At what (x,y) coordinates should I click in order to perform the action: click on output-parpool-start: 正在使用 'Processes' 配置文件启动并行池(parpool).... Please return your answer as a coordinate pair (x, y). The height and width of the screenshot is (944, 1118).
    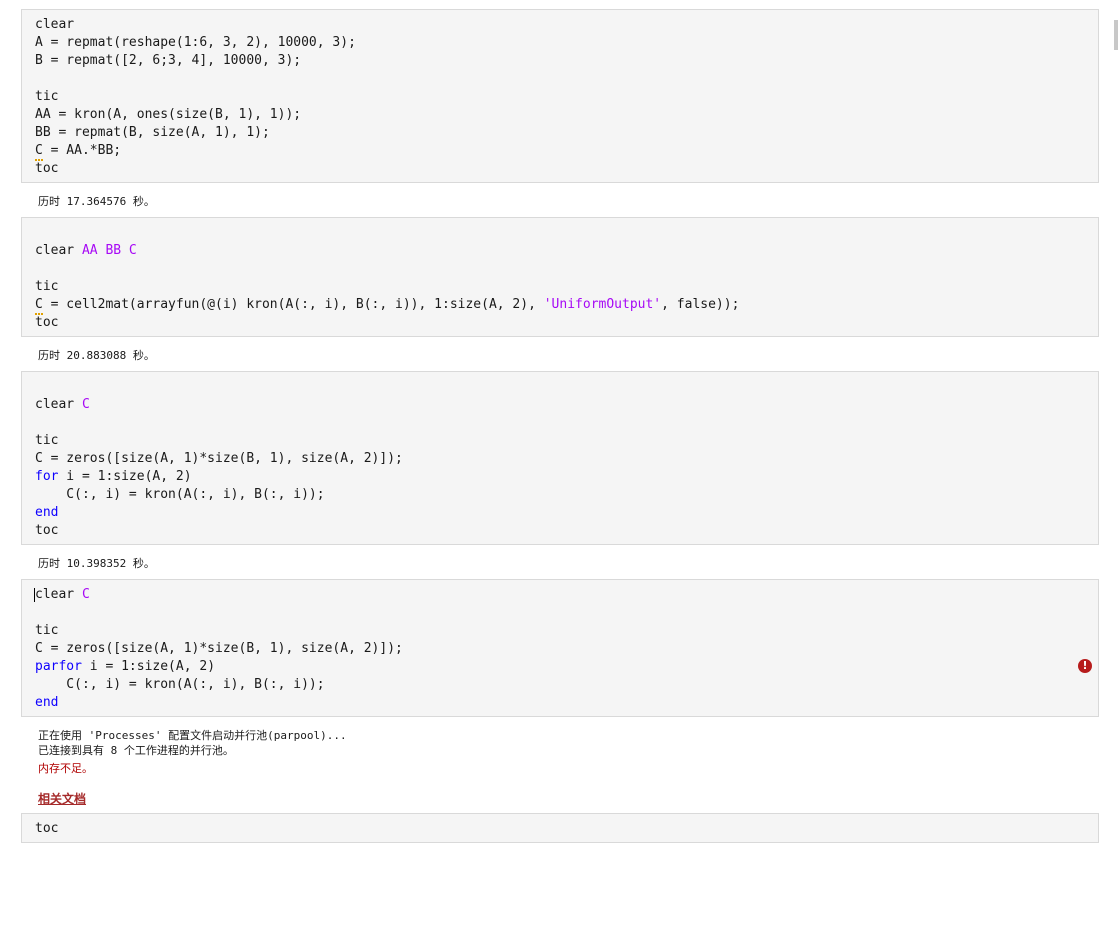
    Looking at the image, I should click on (192, 735).